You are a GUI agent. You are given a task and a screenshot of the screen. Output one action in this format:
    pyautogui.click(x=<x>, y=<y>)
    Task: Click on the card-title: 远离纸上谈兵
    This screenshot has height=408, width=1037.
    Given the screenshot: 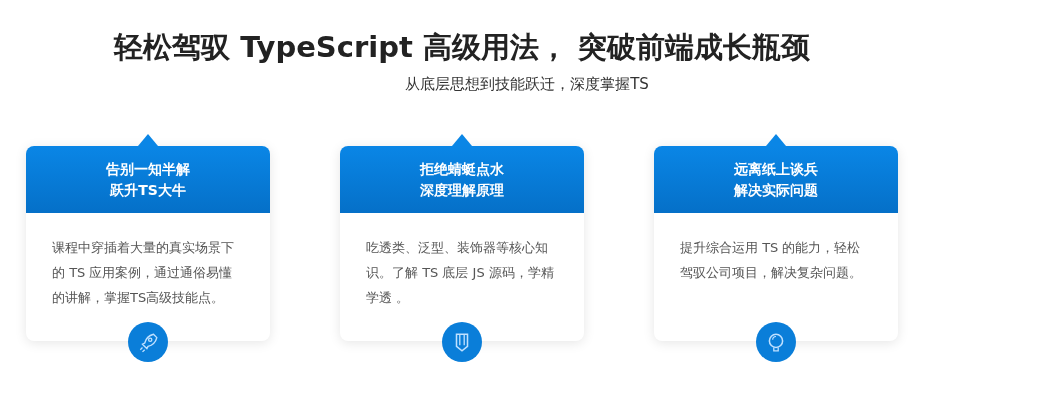 What is the action you would take?
    pyautogui.click(x=776, y=169)
    